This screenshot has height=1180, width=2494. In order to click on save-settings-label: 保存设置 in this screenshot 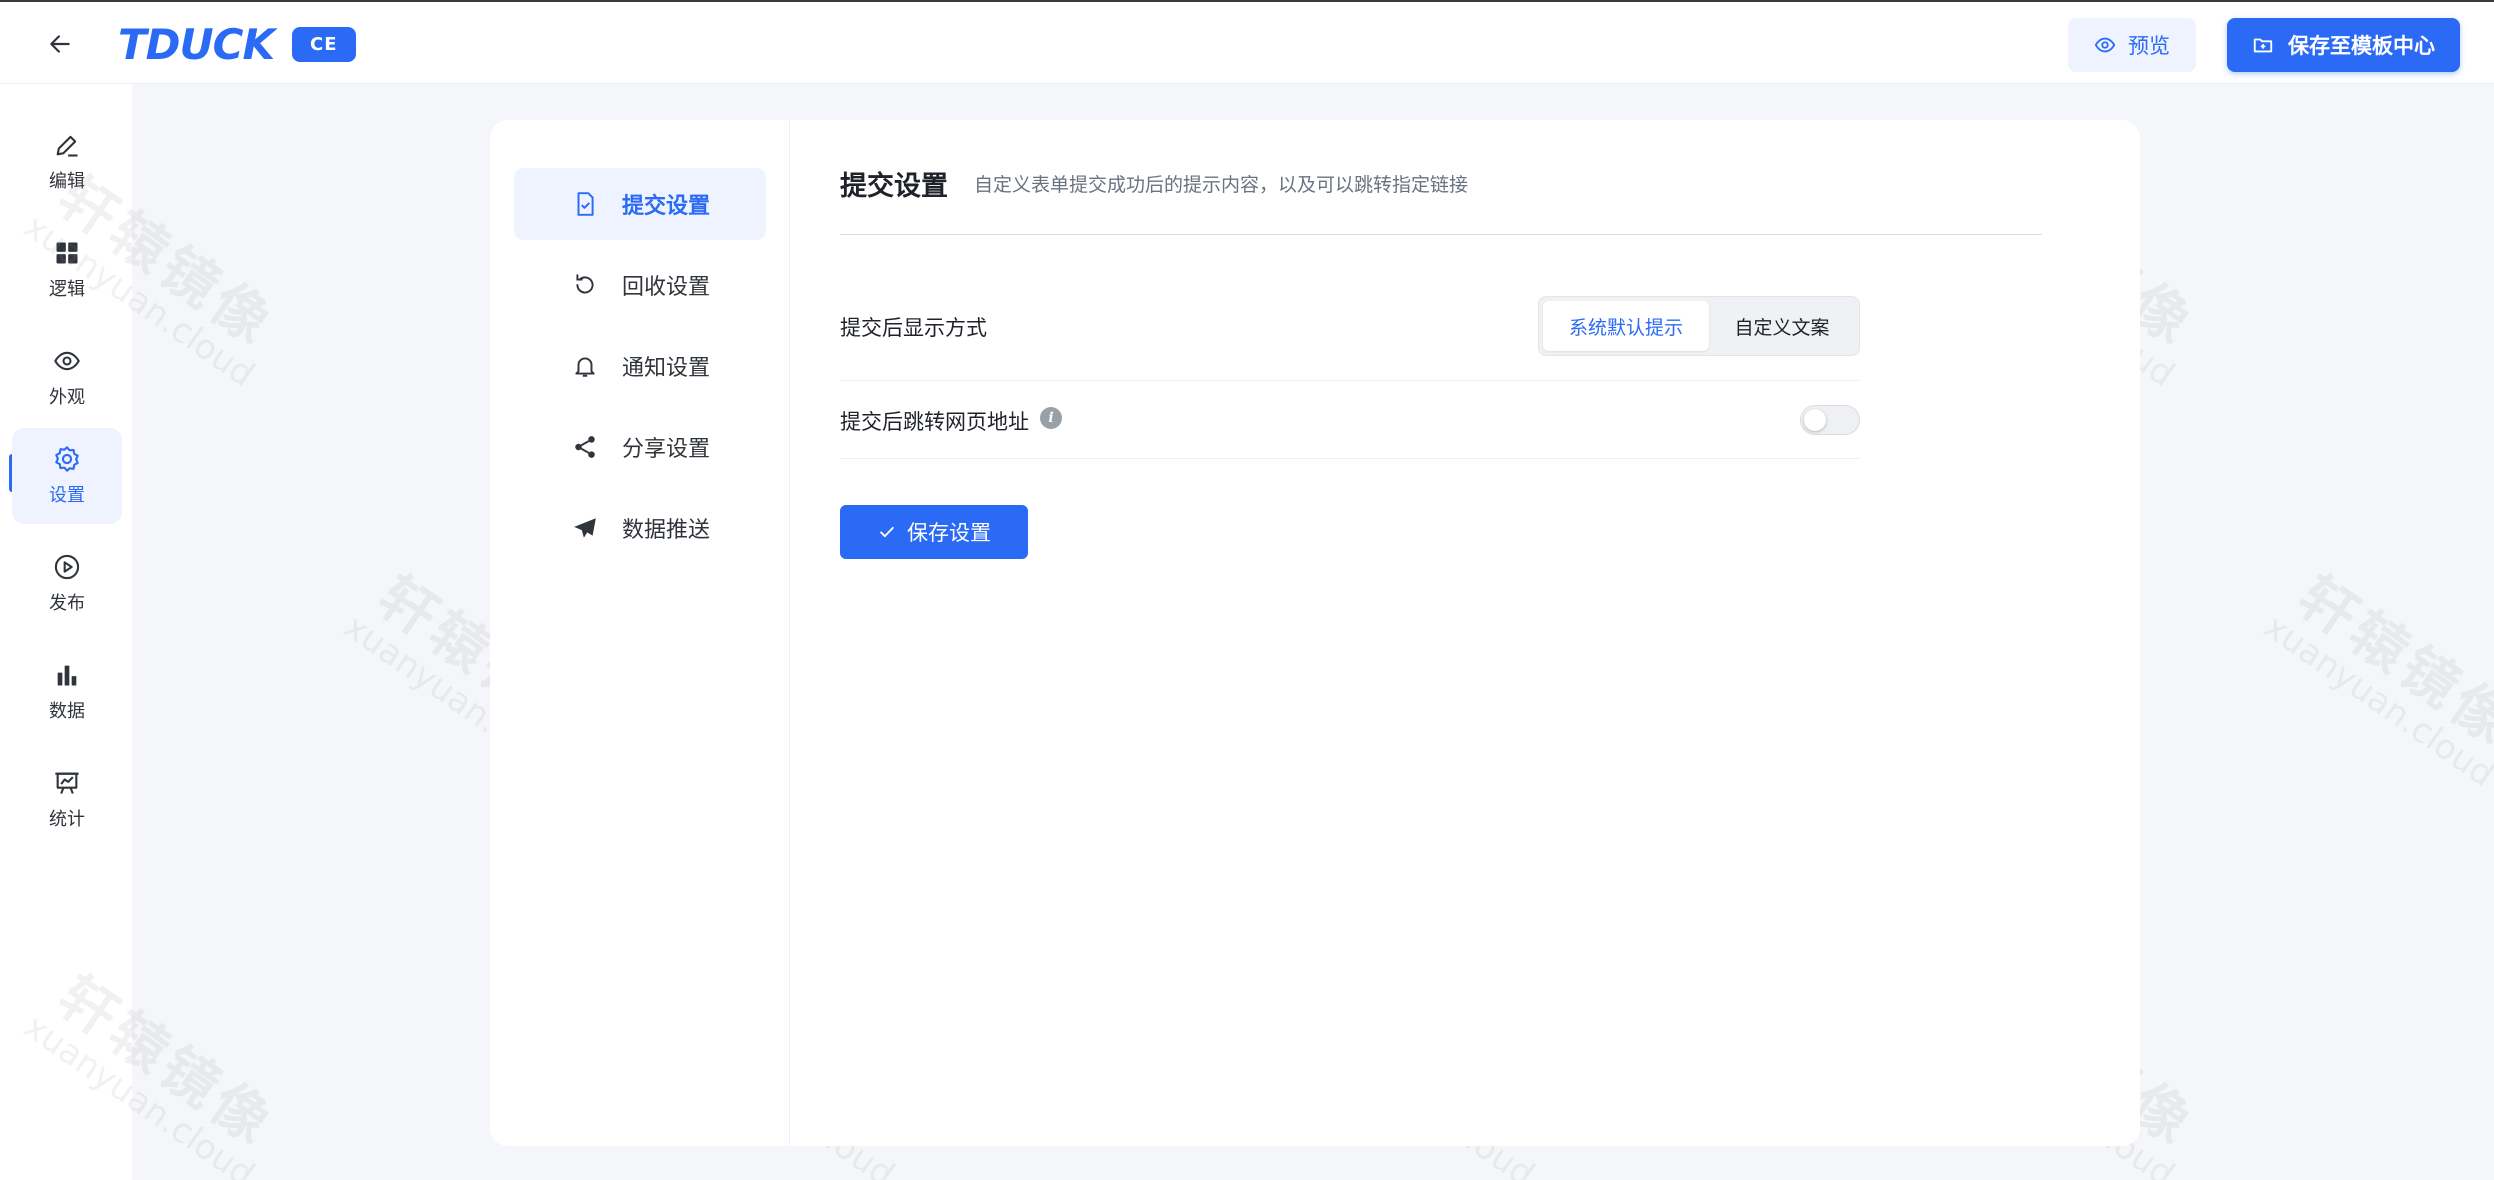, I will do `click(949, 533)`.